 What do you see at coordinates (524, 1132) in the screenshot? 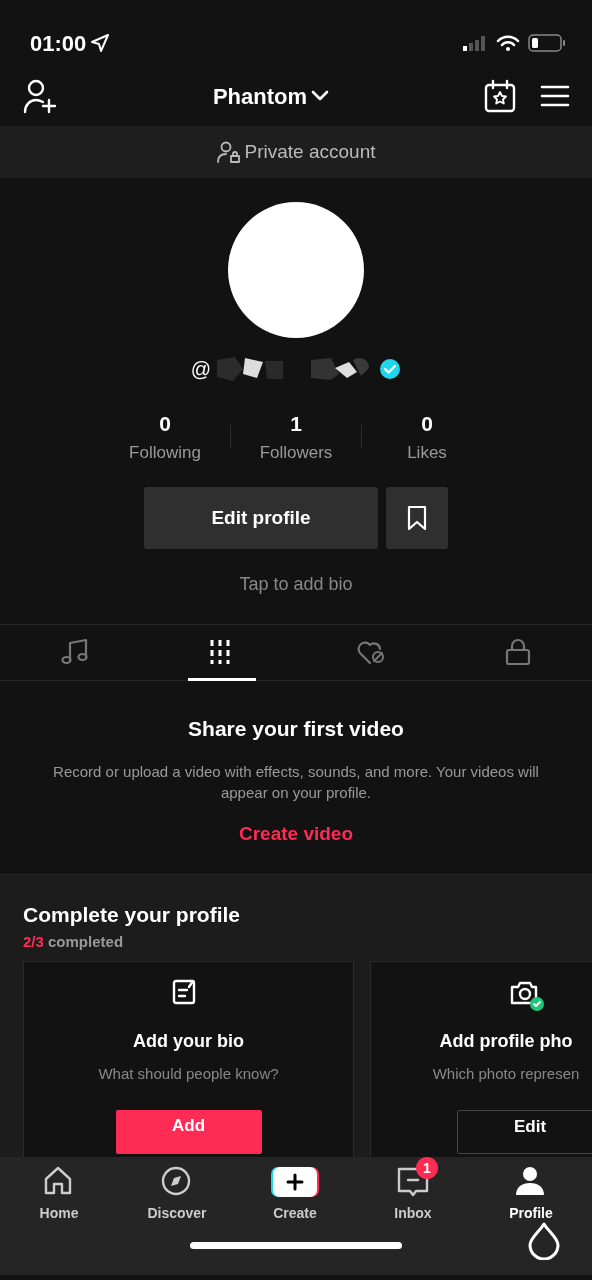
I see `edit-button: Edit` at bounding box center [524, 1132].